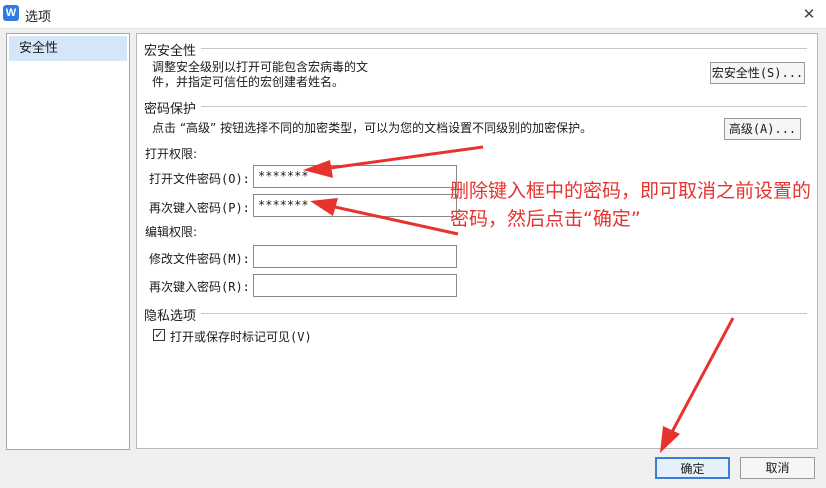 The width and height of the screenshot is (826, 488). I want to click on arrow-to-ok-button, so click(697, 385).